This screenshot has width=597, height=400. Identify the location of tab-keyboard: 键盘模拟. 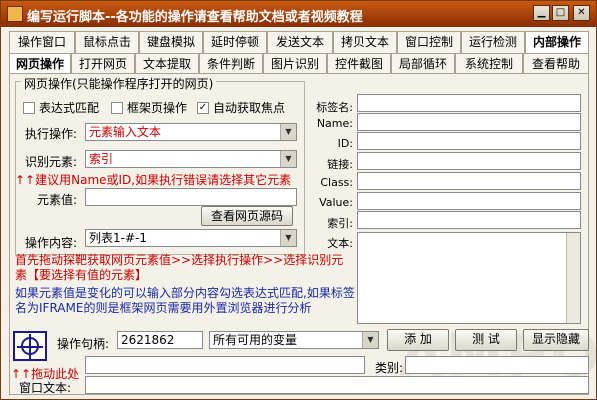
(171, 42).